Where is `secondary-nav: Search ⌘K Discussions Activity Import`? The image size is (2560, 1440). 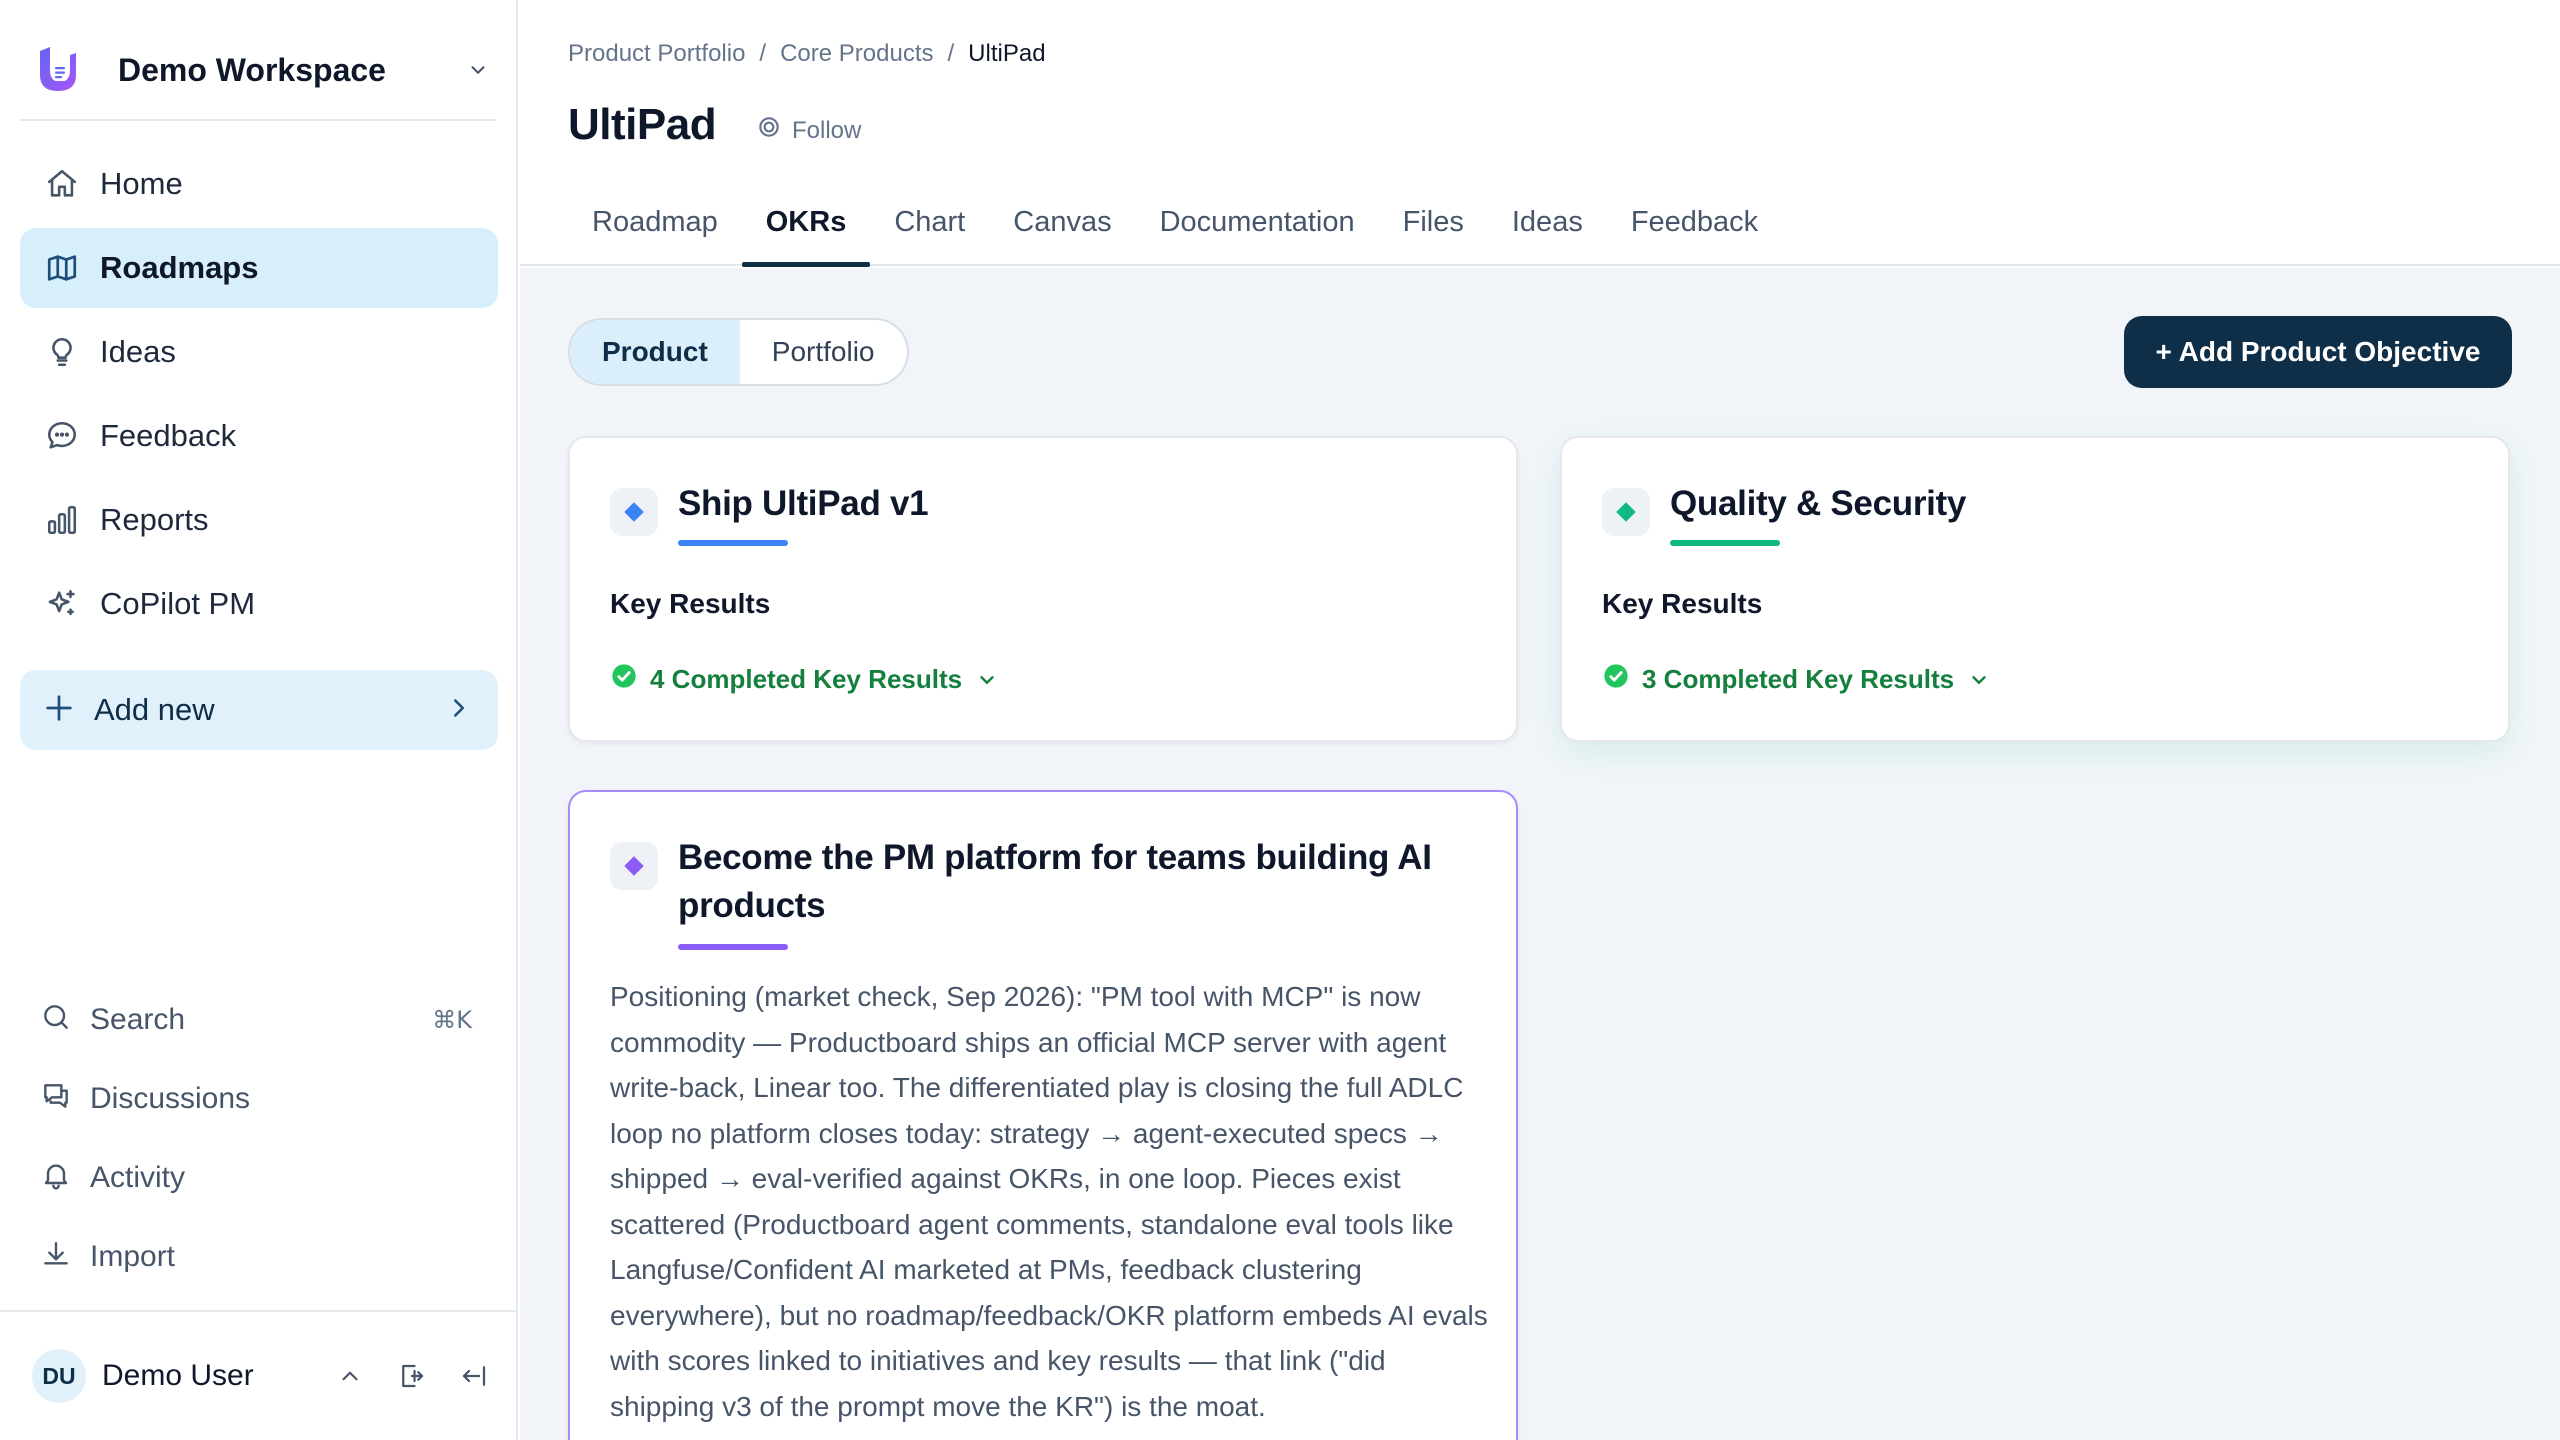
secondary-nav: Search ⌘K Discussions Activity Import is located at coordinates (259, 1138).